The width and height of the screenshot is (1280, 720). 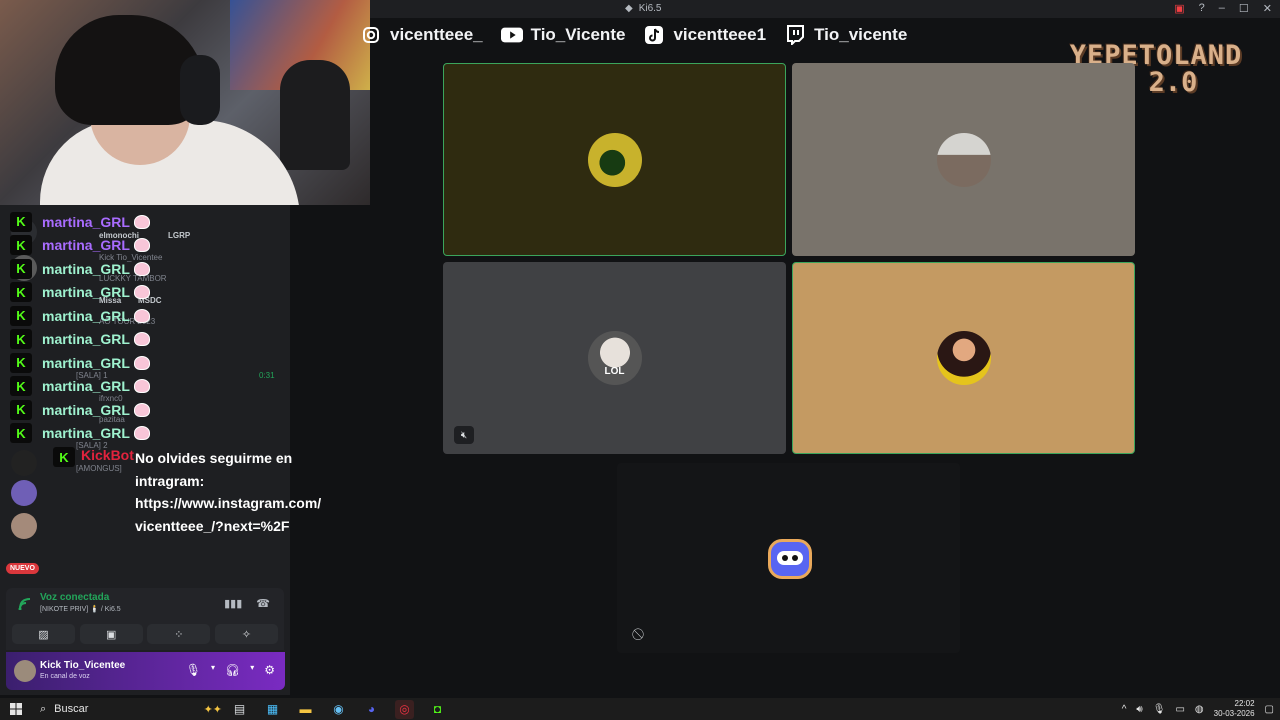 What do you see at coordinates (1179, 8) in the screenshot?
I see `record-icon: ▣` at bounding box center [1179, 8].